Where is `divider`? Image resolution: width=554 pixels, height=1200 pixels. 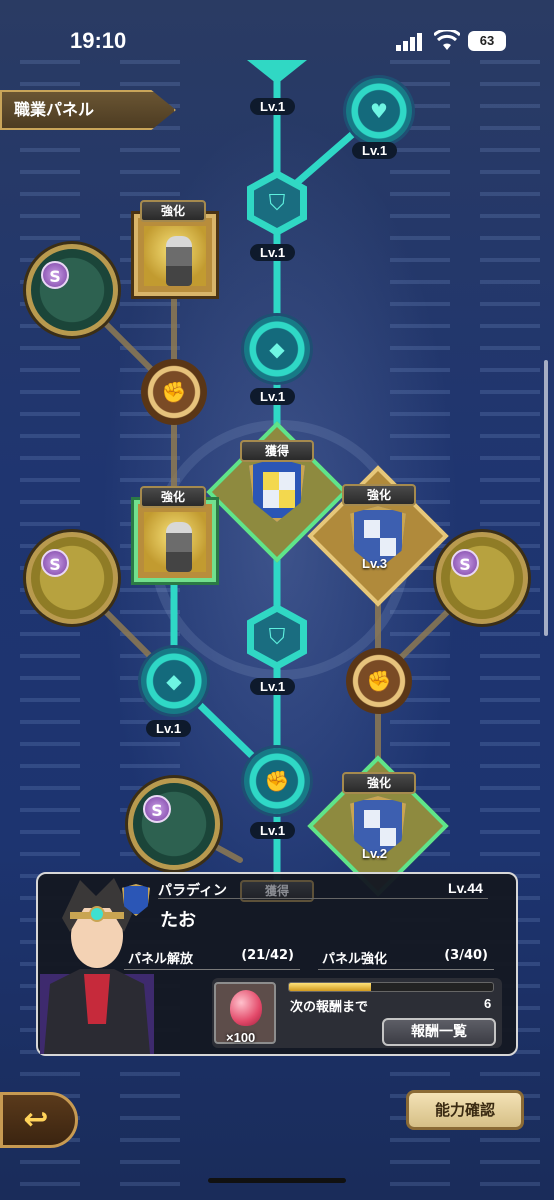
divider is located at coordinates (323, 898).